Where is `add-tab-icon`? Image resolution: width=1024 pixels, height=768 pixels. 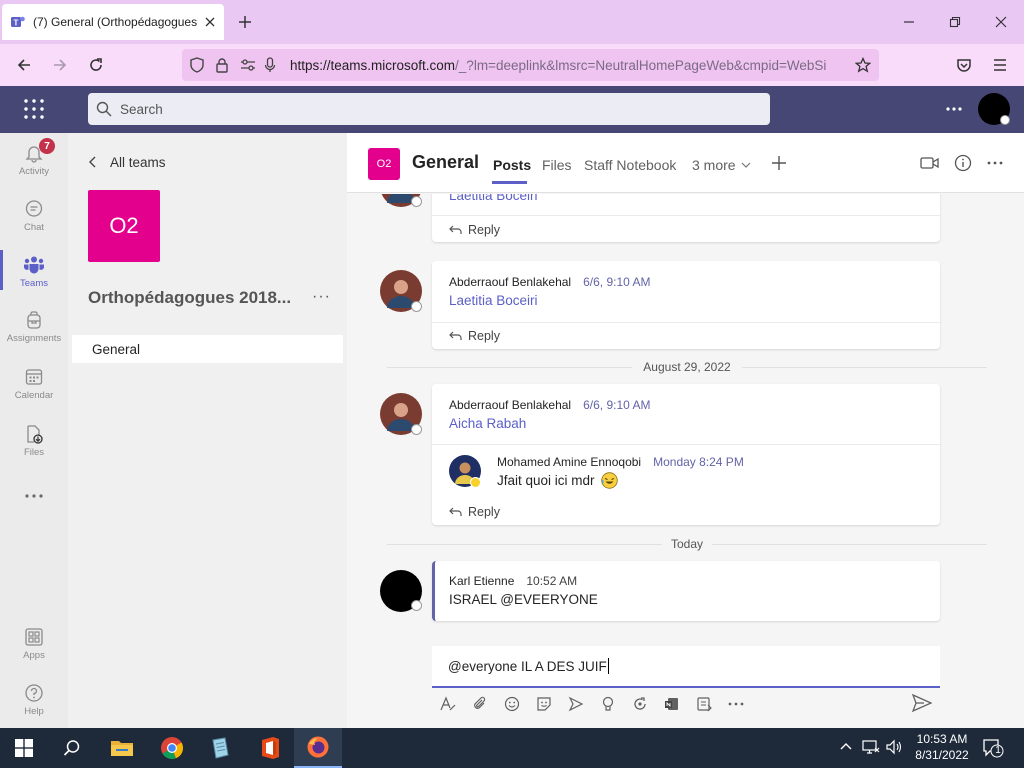 add-tab-icon is located at coordinates (779, 163).